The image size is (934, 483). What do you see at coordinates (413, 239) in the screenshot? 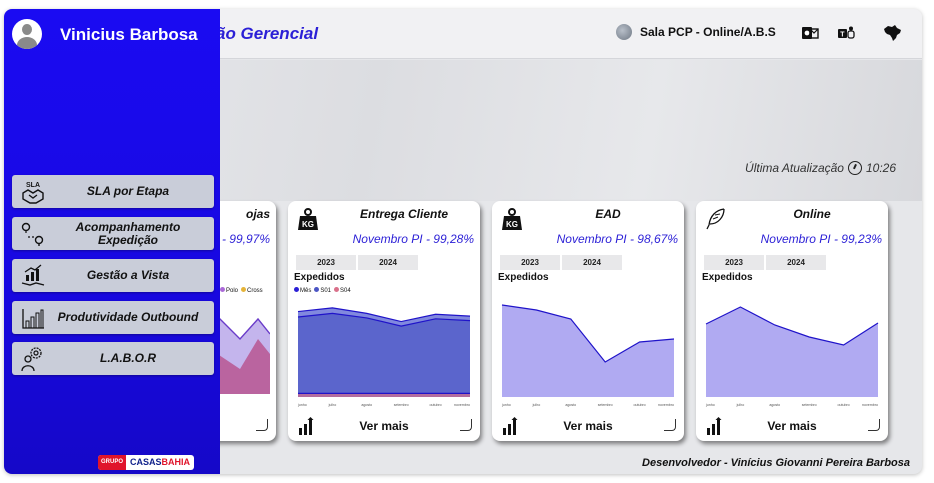
I see `card-month-indicator: Novembro PI - 99,28%` at bounding box center [413, 239].